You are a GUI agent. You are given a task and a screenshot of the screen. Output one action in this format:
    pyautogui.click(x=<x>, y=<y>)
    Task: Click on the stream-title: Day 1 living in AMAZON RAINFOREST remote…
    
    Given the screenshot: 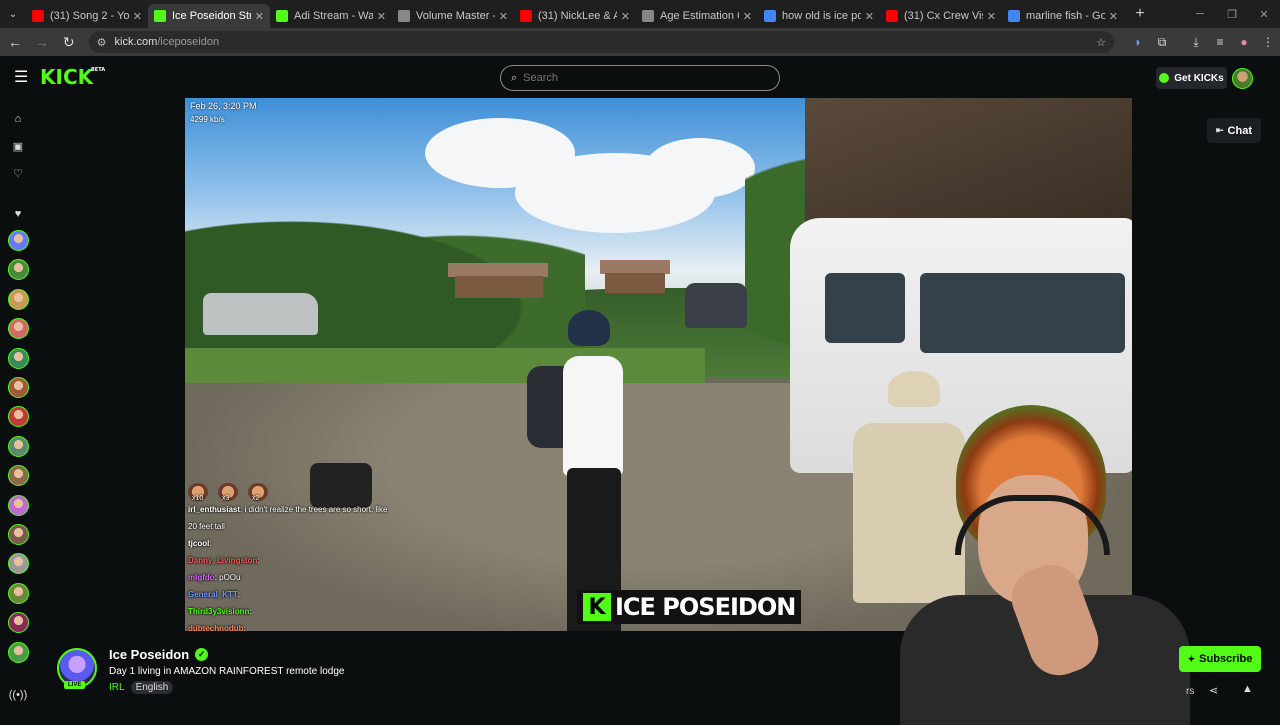 What is the action you would take?
    pyautogui.click(x=227, y=671)
    